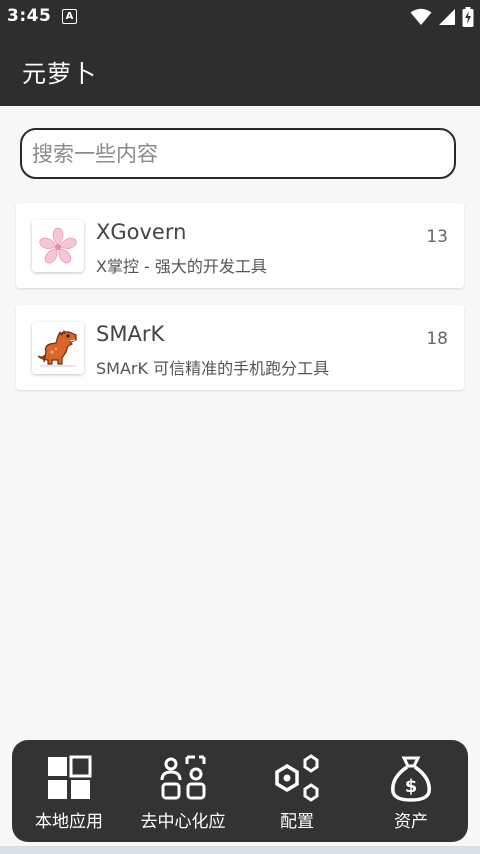 The height and width of the screenshot is (854, 480). I want to click on nav-label: 去中心化应, so click(183, 822).